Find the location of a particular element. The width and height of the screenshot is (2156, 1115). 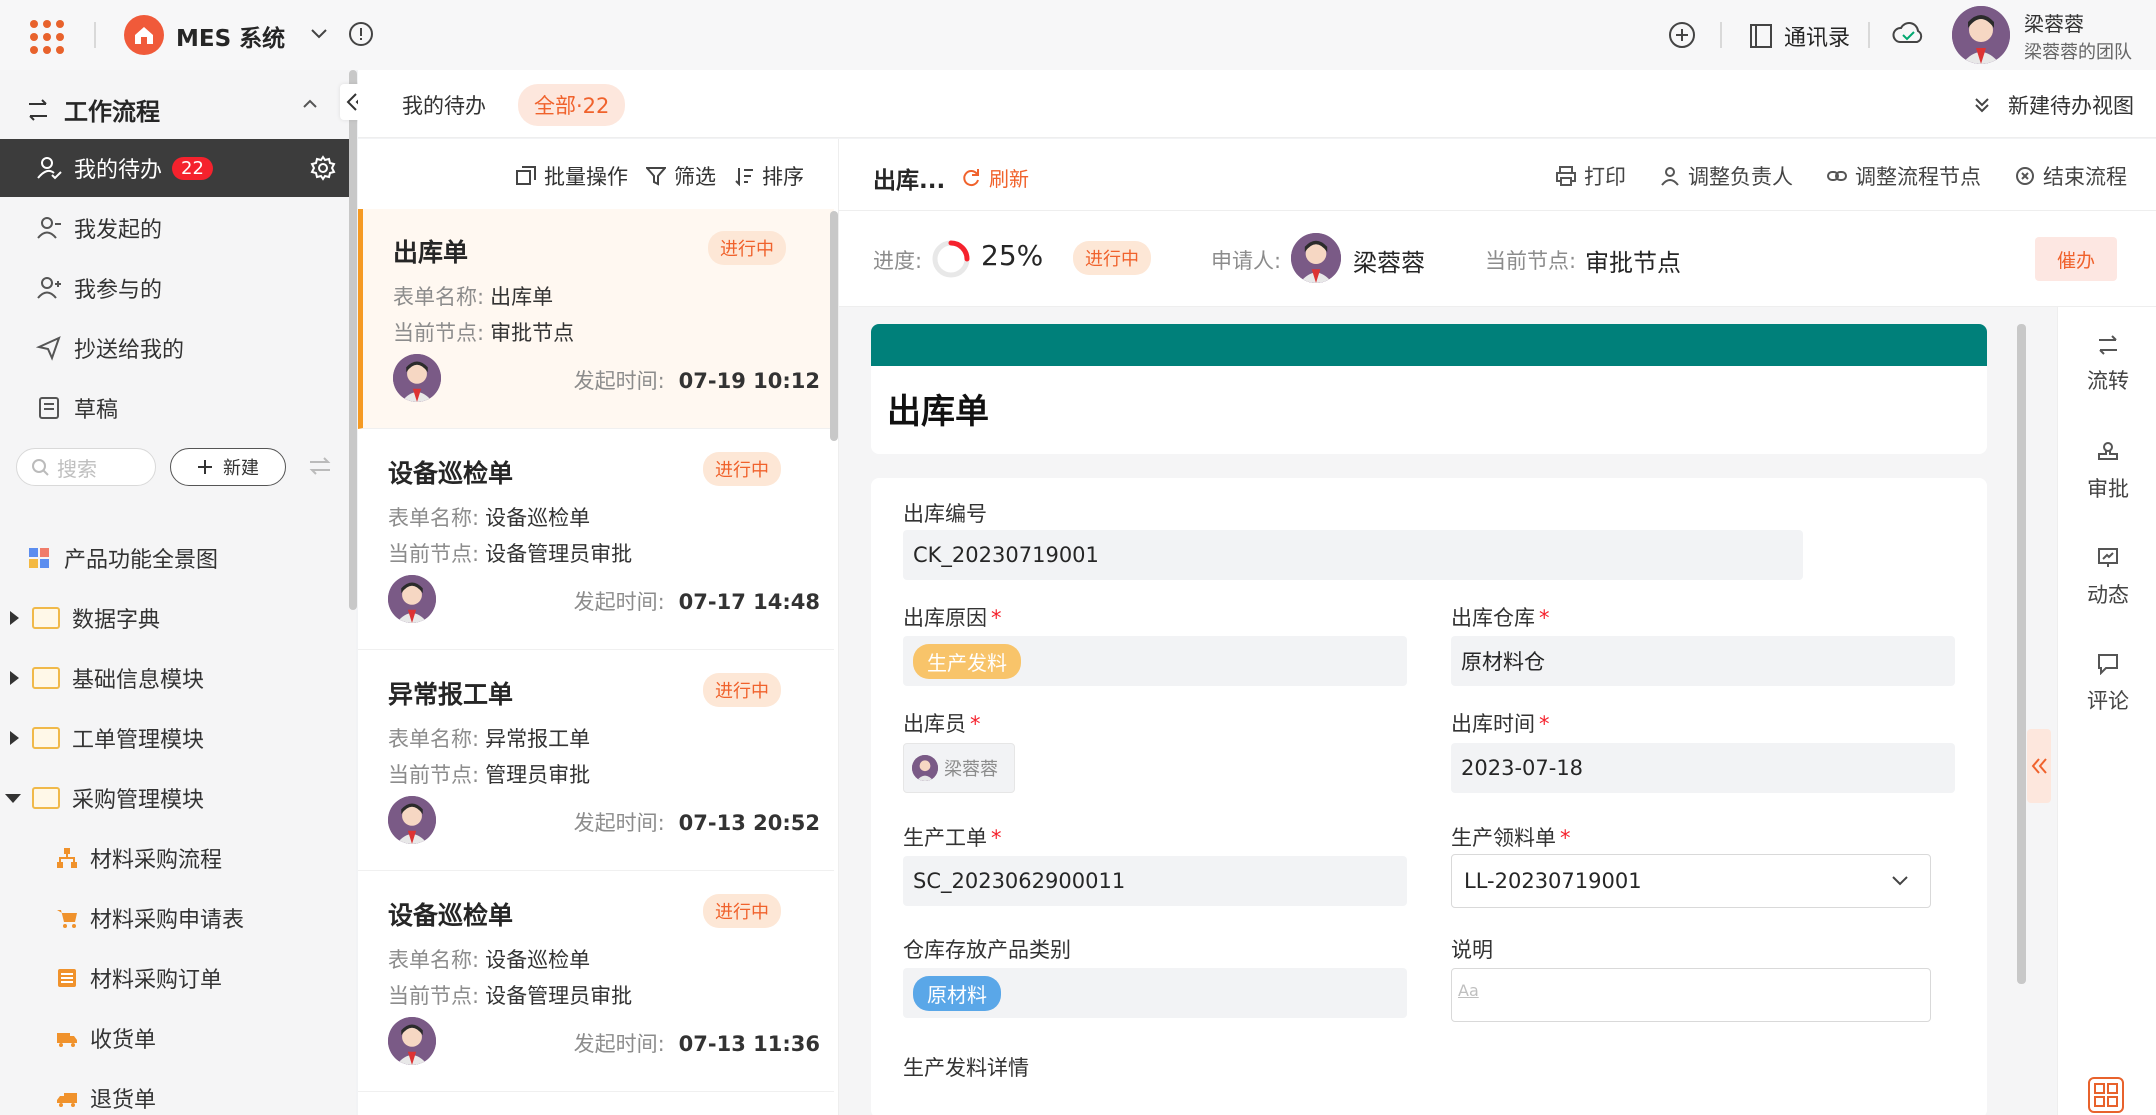

search-placeholder: 搜索 is located at coordinates (77, 468).